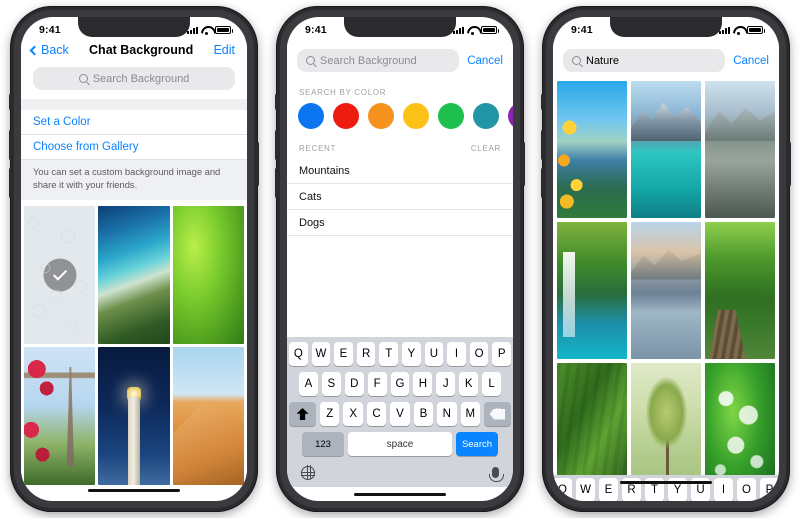 The height and width of the screenshot is (518, 800). Describe the element at coordinates (479, 354) in the screenshot. I see `key-o: O` at that location.